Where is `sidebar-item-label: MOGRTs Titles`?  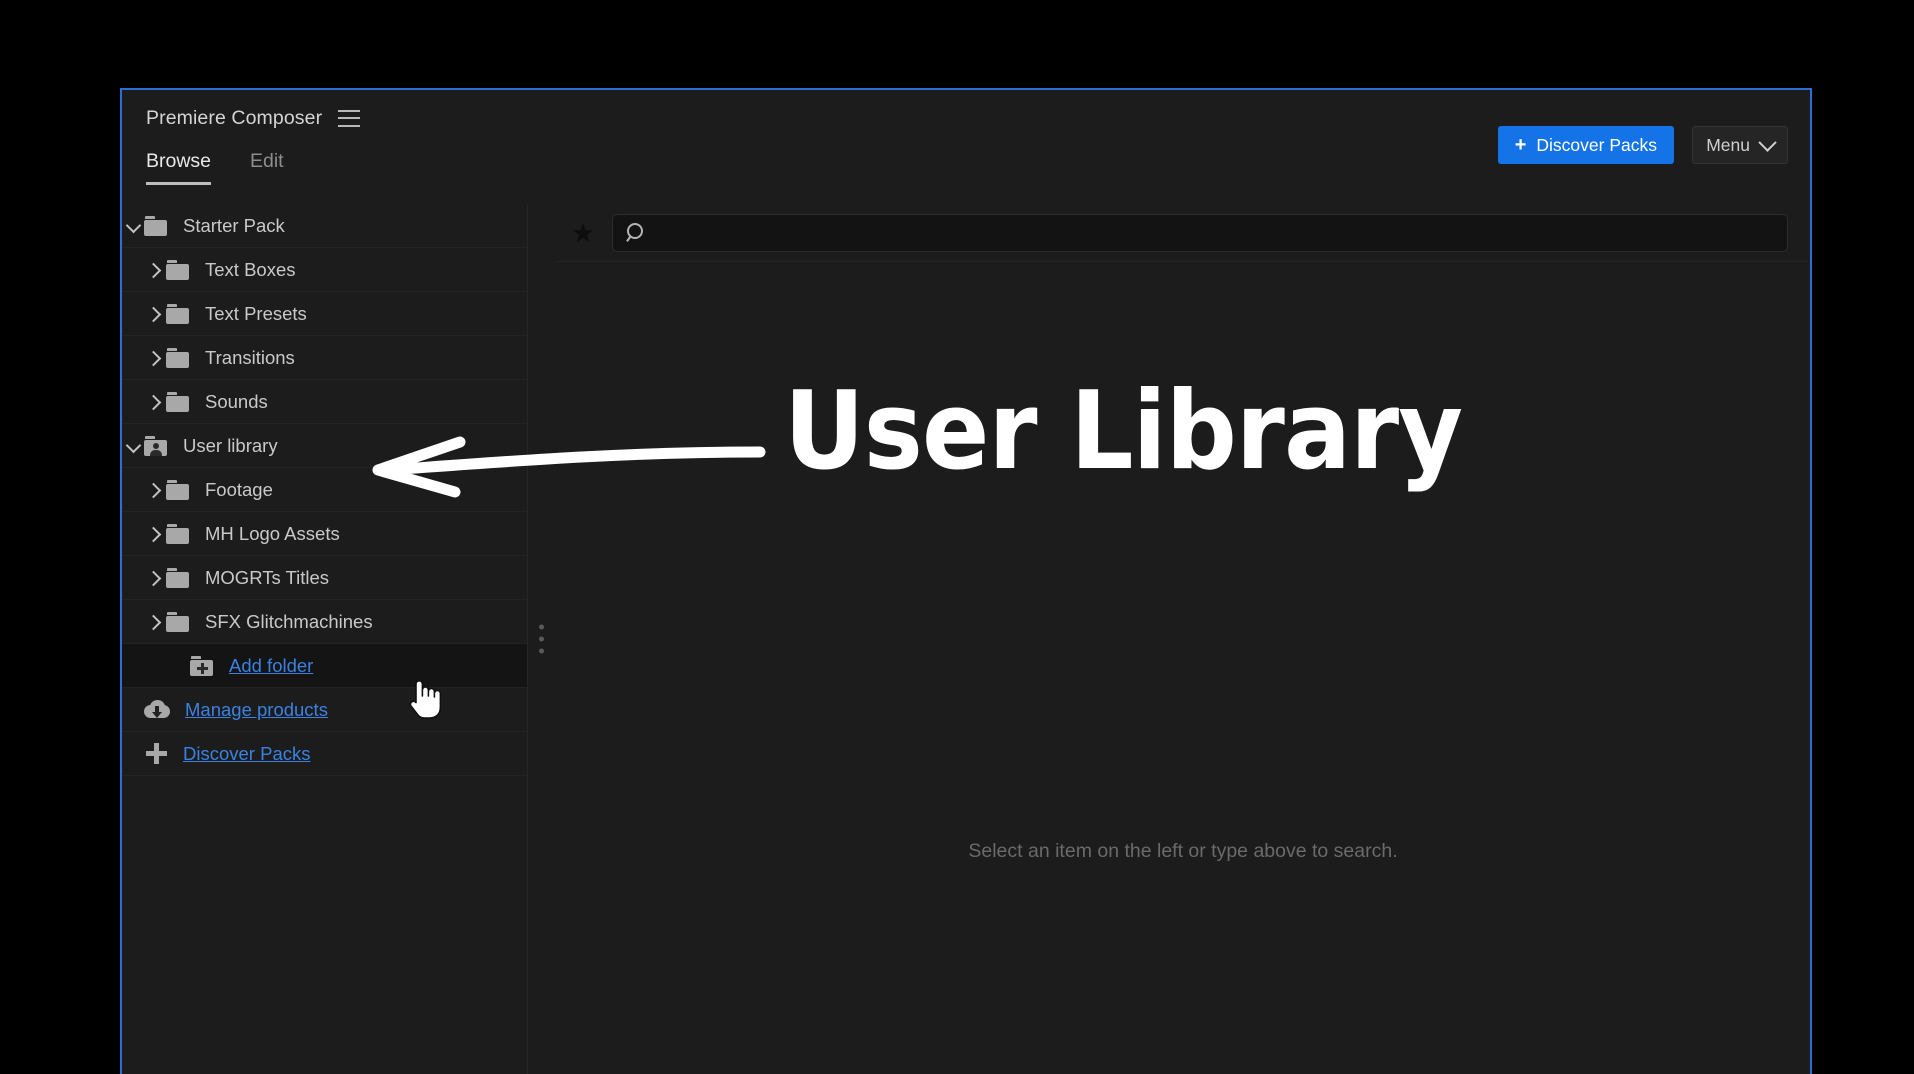 sidebar-item-label: MOGRTs Titles is located at coordinates (267, 577).